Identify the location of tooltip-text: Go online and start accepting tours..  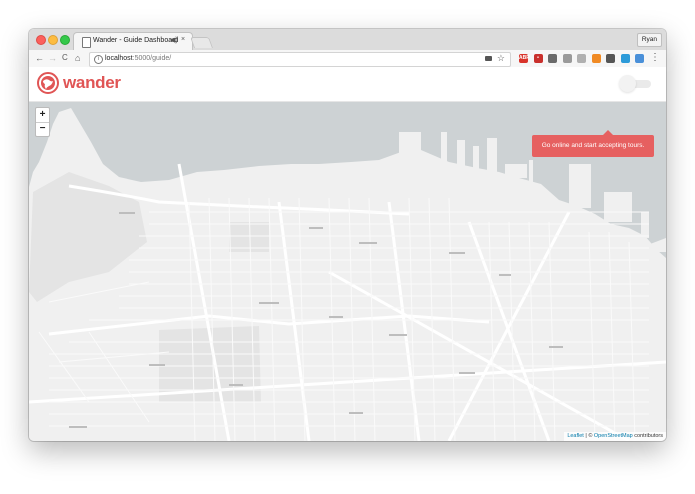
(593, 145).